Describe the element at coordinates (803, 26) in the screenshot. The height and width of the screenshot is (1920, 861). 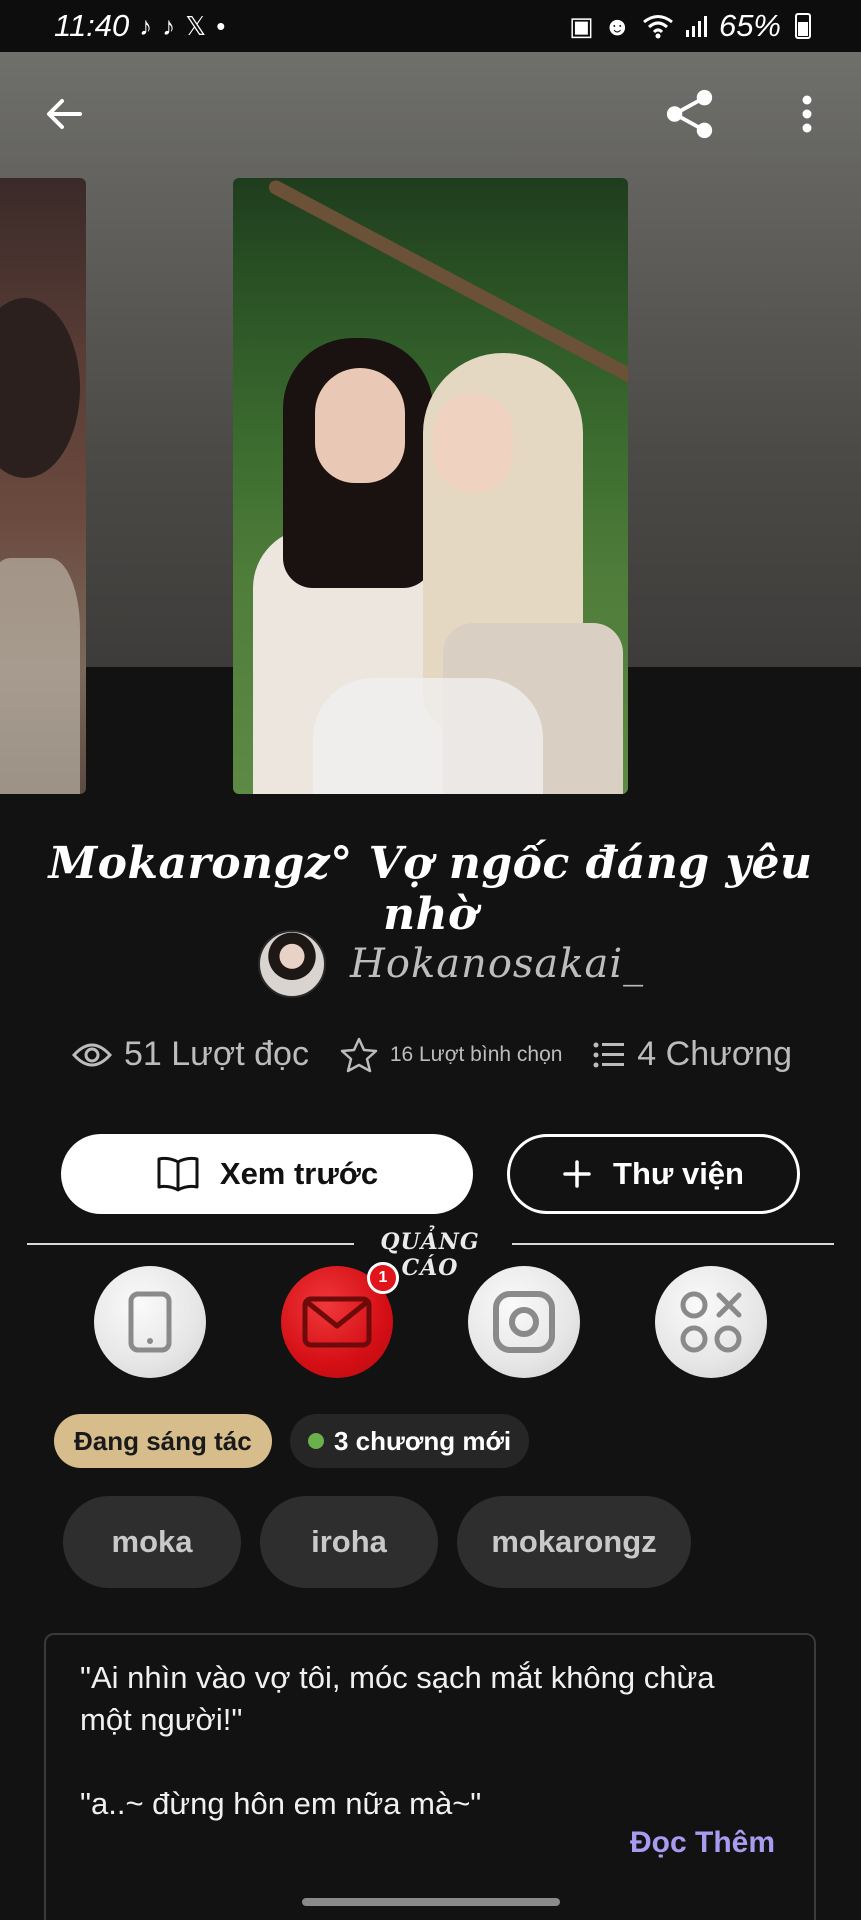
I see `battery-icon` at that location.